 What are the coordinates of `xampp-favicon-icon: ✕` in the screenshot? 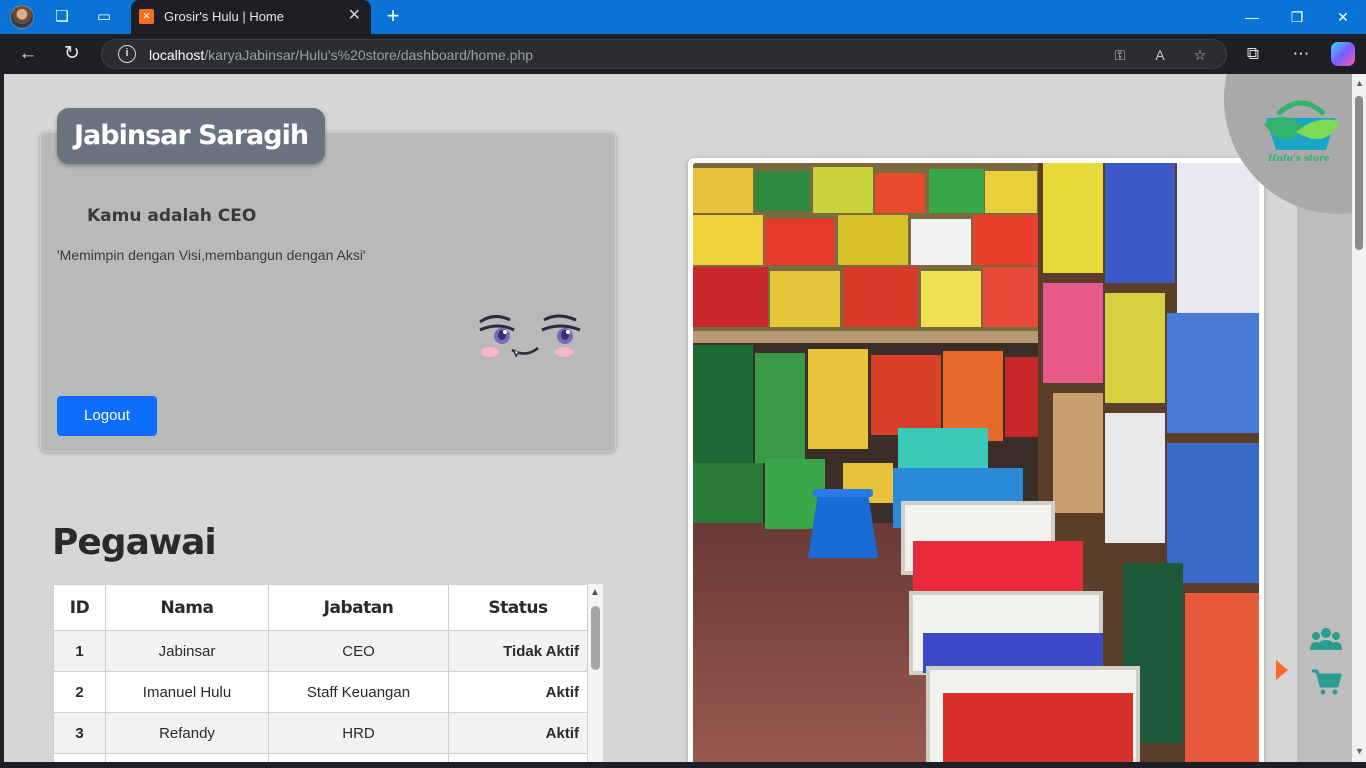 It's located at (146, 16).